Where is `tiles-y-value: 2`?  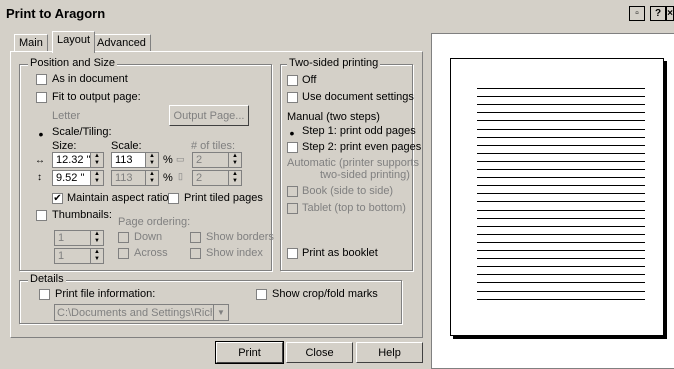 tiles-y-value: 2 is located at coordinates (199, 178).